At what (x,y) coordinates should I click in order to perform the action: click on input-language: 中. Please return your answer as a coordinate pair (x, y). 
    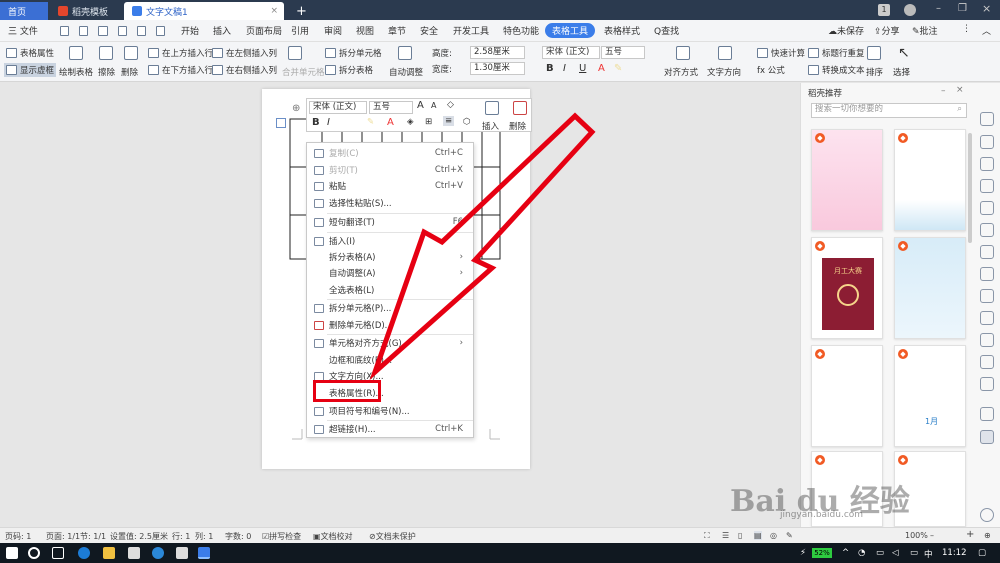
    Looking at the image, I should click on (928, 554).